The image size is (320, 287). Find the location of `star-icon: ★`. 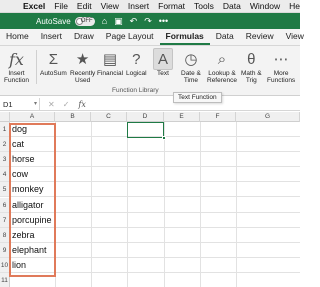

star-icon: ★ is located at coordinates (82, 59).